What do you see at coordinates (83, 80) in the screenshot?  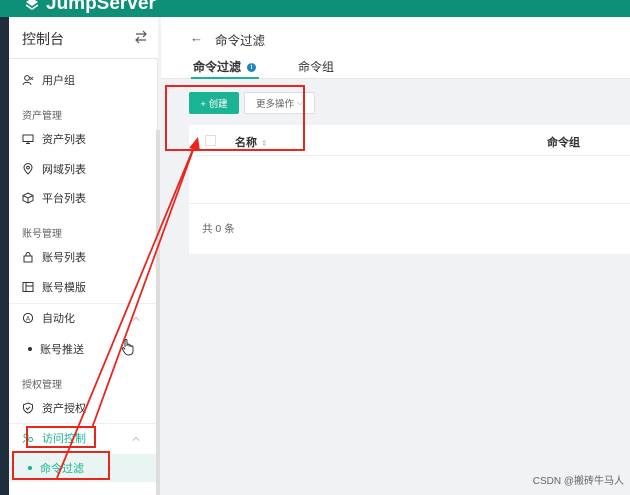 I see `sidebar-item-user-groups: 用户组` at bounding box center [83, 80].